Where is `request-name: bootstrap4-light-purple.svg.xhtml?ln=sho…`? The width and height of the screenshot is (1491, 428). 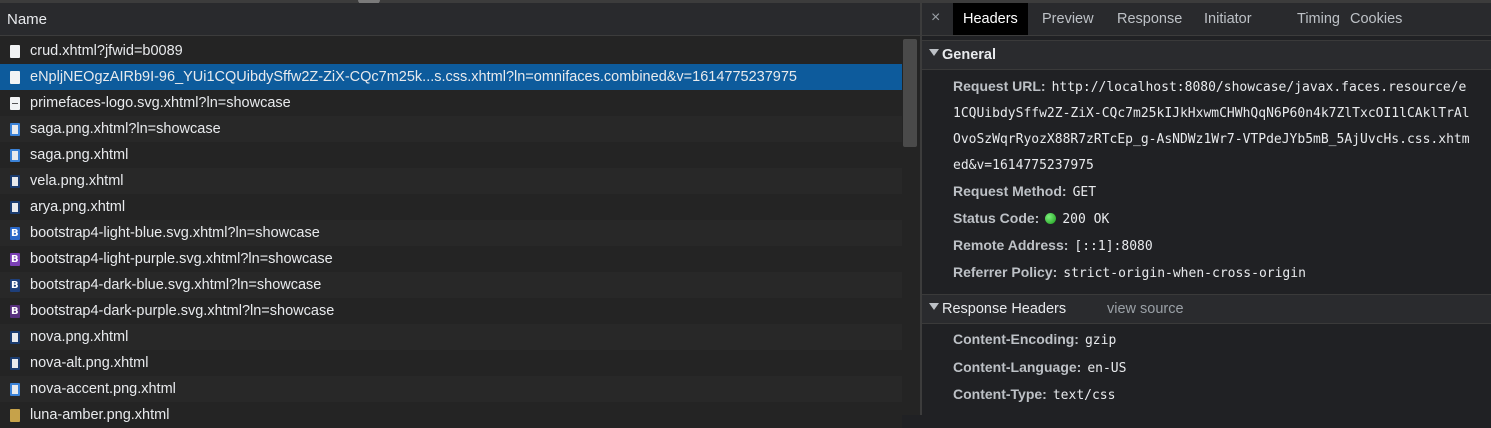 request-name: bootstrap4-light-purple.svg.xhtml?ln=sho… is located at coordinates (181, 259).